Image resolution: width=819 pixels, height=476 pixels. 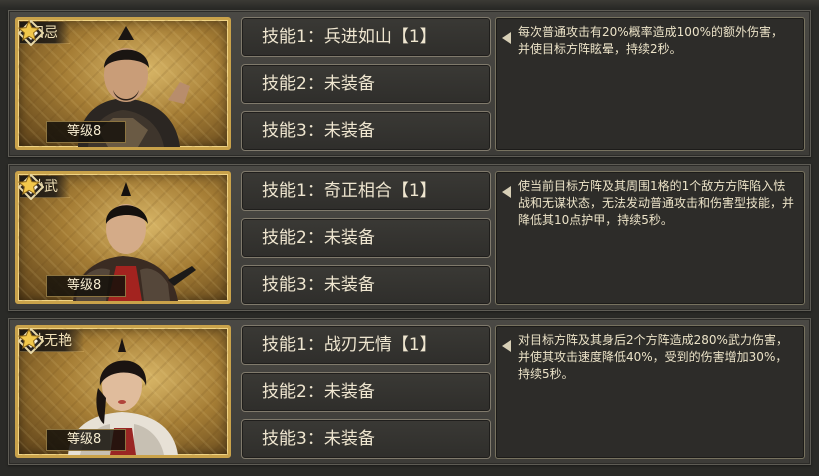 I want to click on skill-slot-1: 技能1：兵进如山【1】, so click(x=366, y=37).